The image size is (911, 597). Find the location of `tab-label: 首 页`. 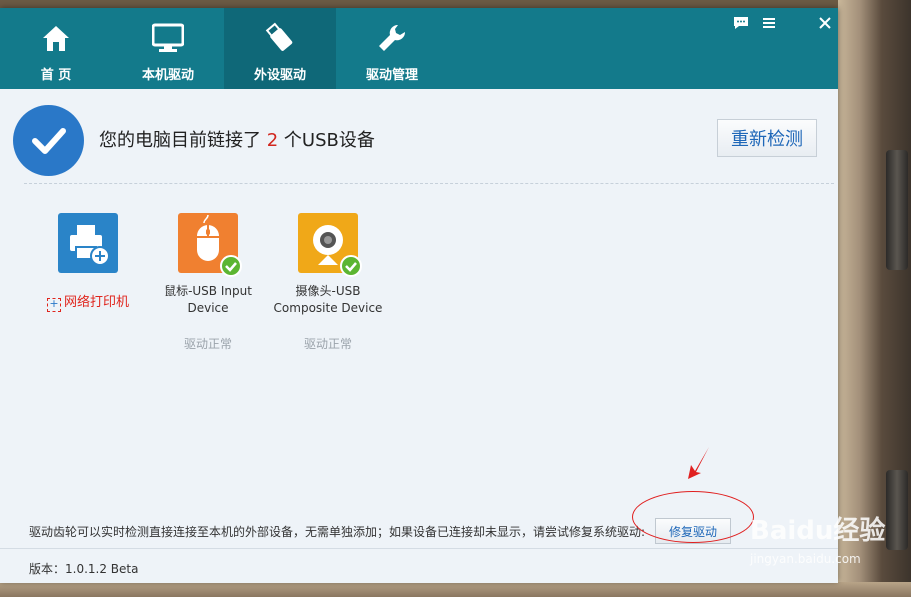

tab-label: 首 页 is located at coordinates (56, 75).